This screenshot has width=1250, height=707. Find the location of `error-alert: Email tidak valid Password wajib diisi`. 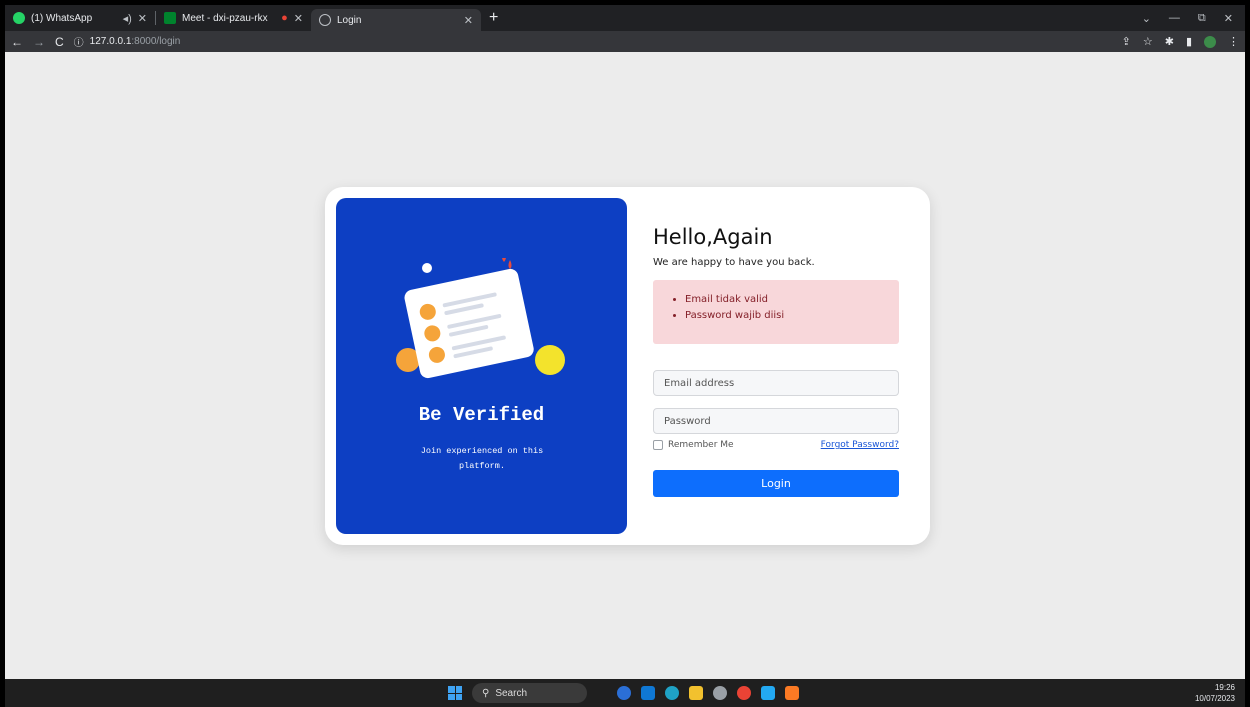

error-alert: Email tidak valid Password wajib diisi is located at coordinates (776, 312).